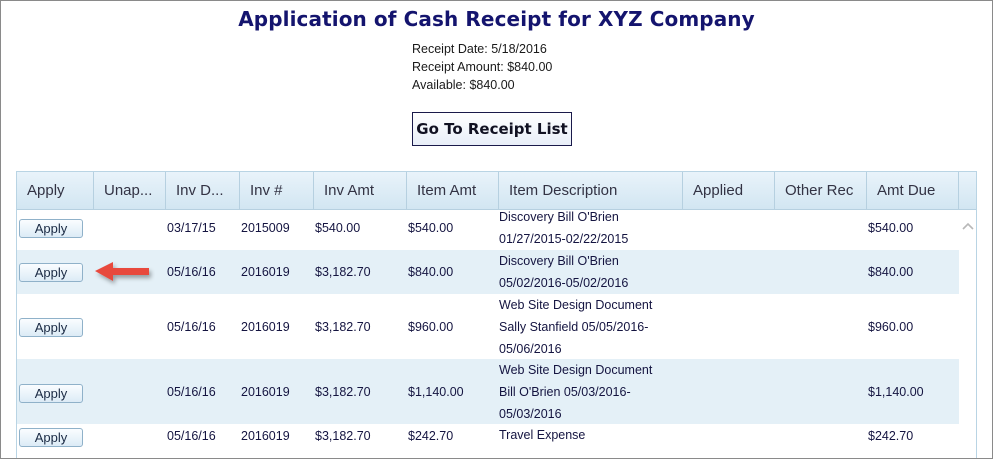 The image size is (993, 459). I want to click on vertical-scrollbar, so click(967, 334).